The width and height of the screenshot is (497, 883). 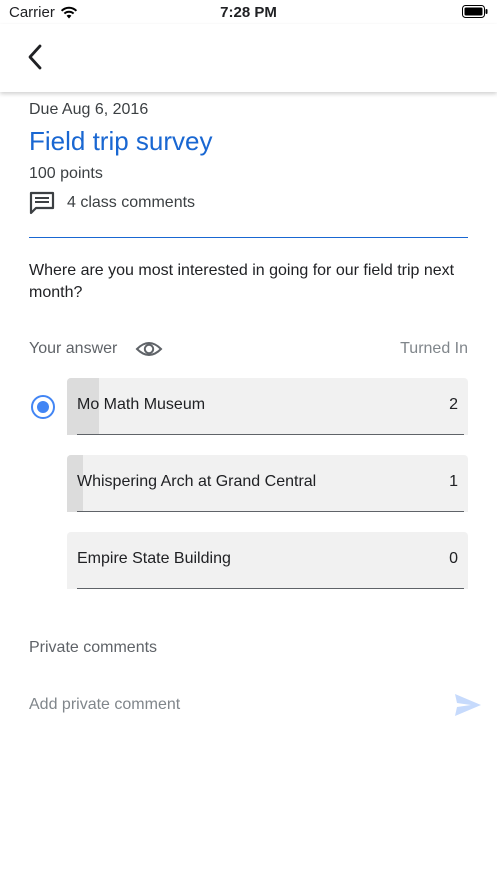 What do you see at coordinates (73, 348) in the screenshot?
I see `your-answer-label: Your answer` at bounding box center [73, 348].